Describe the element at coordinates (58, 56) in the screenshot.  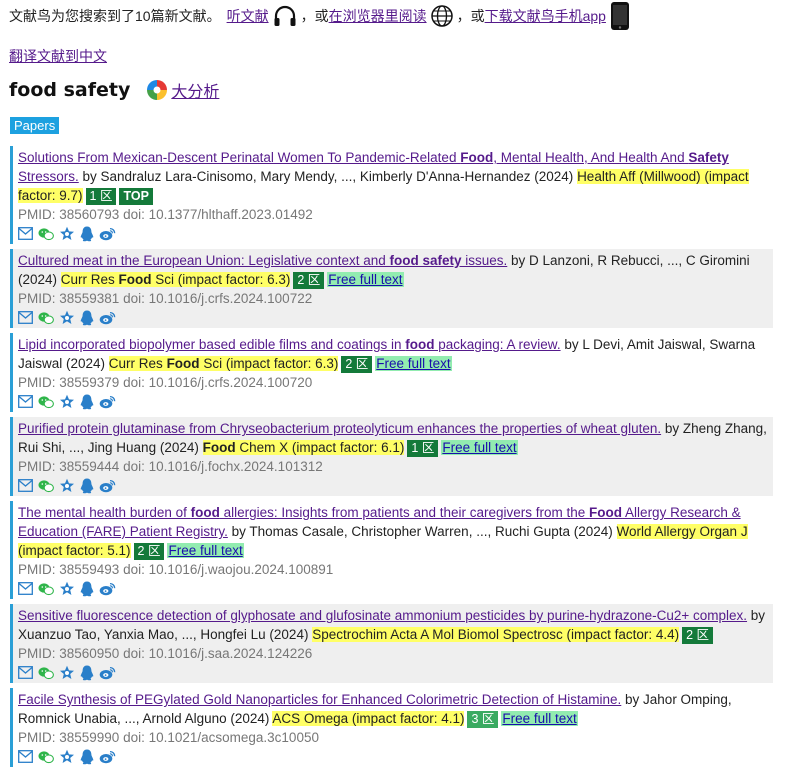
I see `translate-link: 翻译文献到中文` at that location.